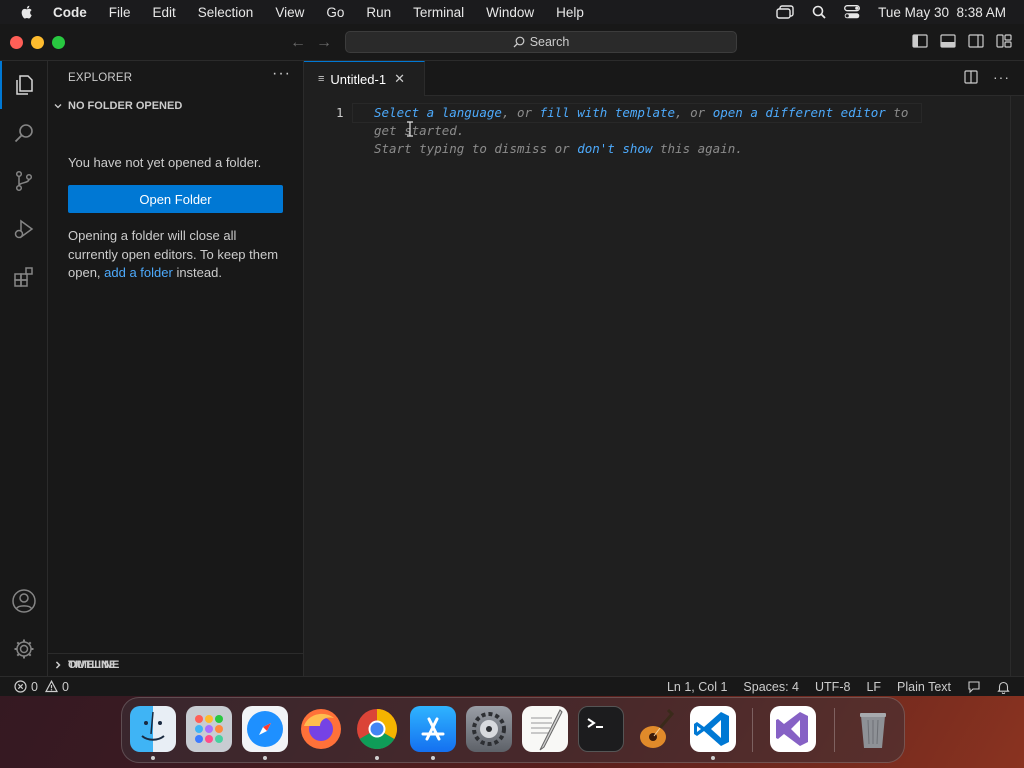  I want to click on textedit-icon, so click(545, 729).